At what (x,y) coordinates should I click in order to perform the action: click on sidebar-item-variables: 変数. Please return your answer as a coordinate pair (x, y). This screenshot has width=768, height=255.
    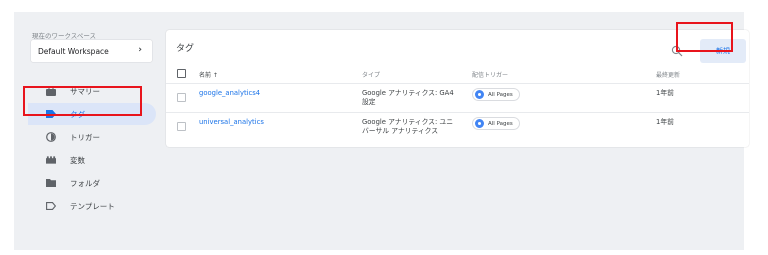
    Looking at the image, I should click on (92, 160).